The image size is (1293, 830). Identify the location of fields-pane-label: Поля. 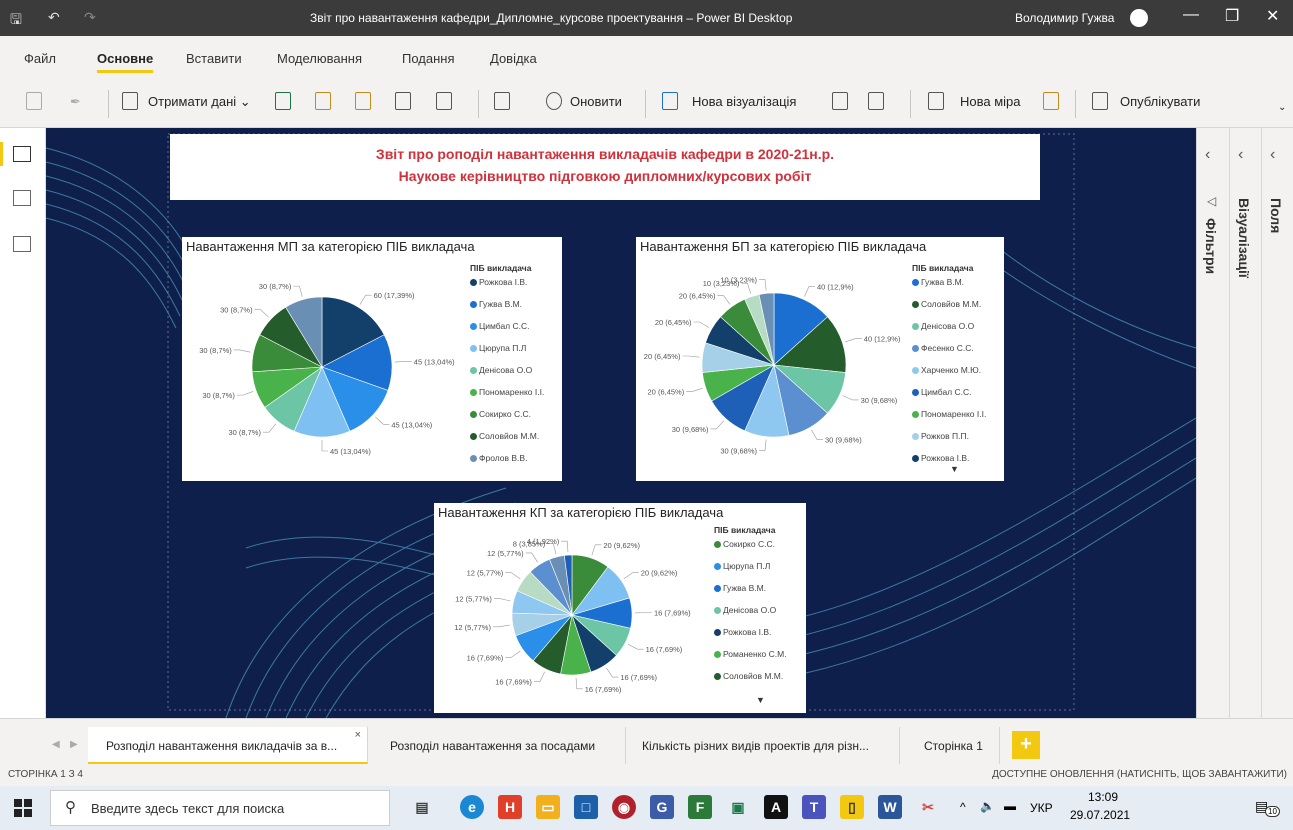
(1276, 215).